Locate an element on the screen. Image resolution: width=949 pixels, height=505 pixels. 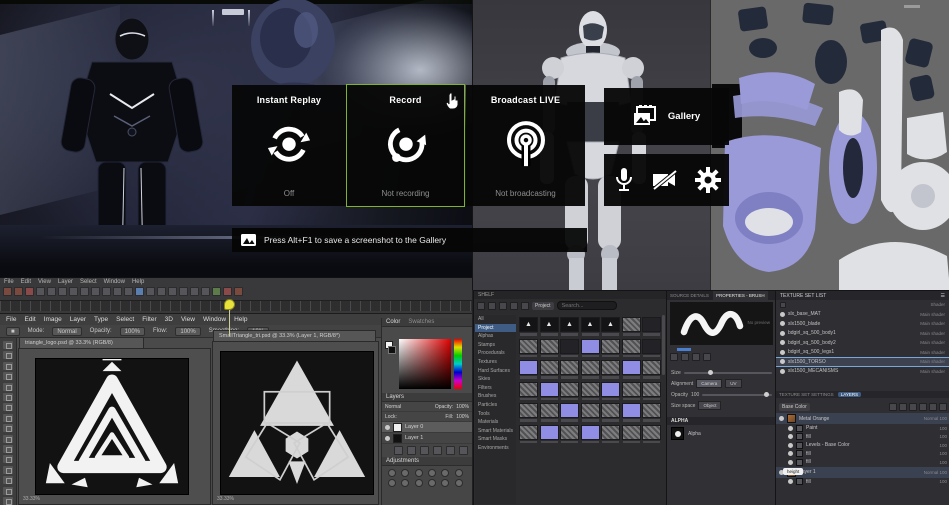
zoom-tool-icon is located at coordinates (8, 501).